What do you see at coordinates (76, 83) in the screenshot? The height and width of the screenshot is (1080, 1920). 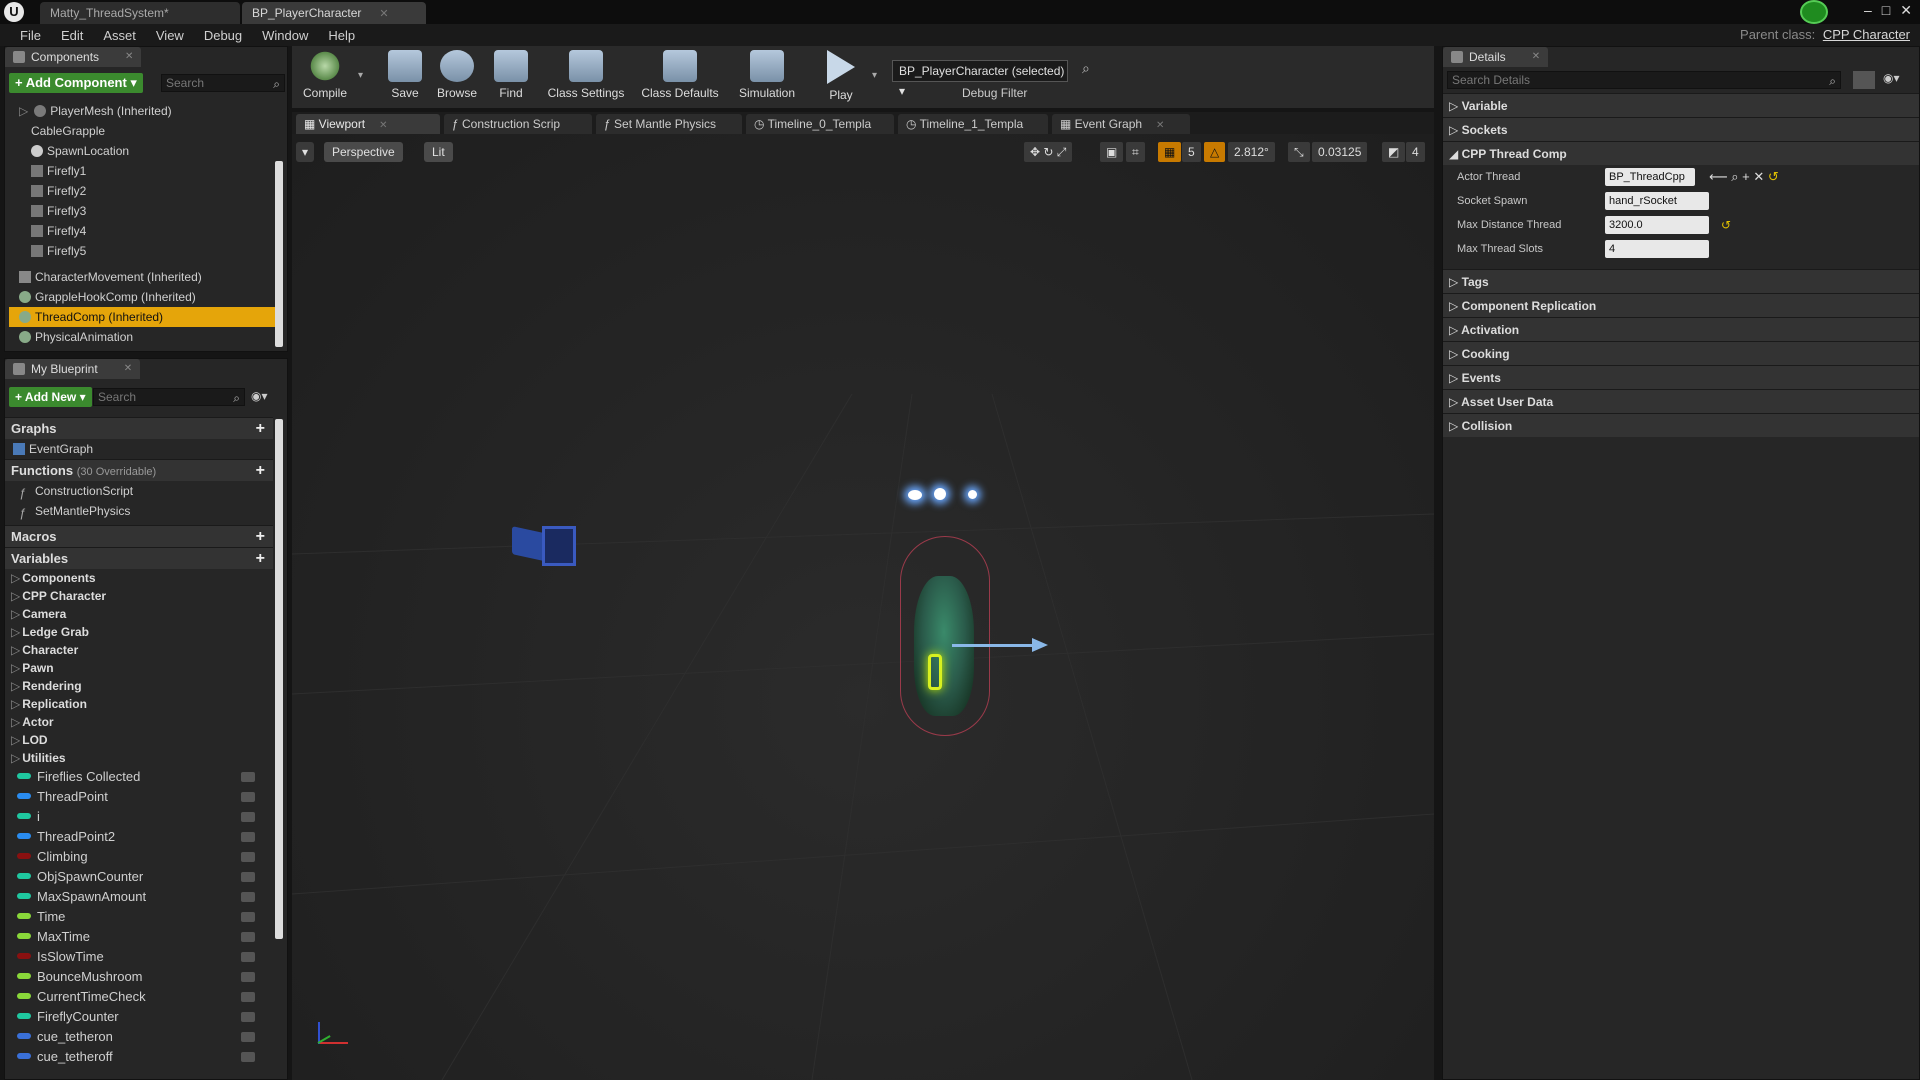 I see `add-component-button: + Add Component ▾` at bounding box center [76, 83].